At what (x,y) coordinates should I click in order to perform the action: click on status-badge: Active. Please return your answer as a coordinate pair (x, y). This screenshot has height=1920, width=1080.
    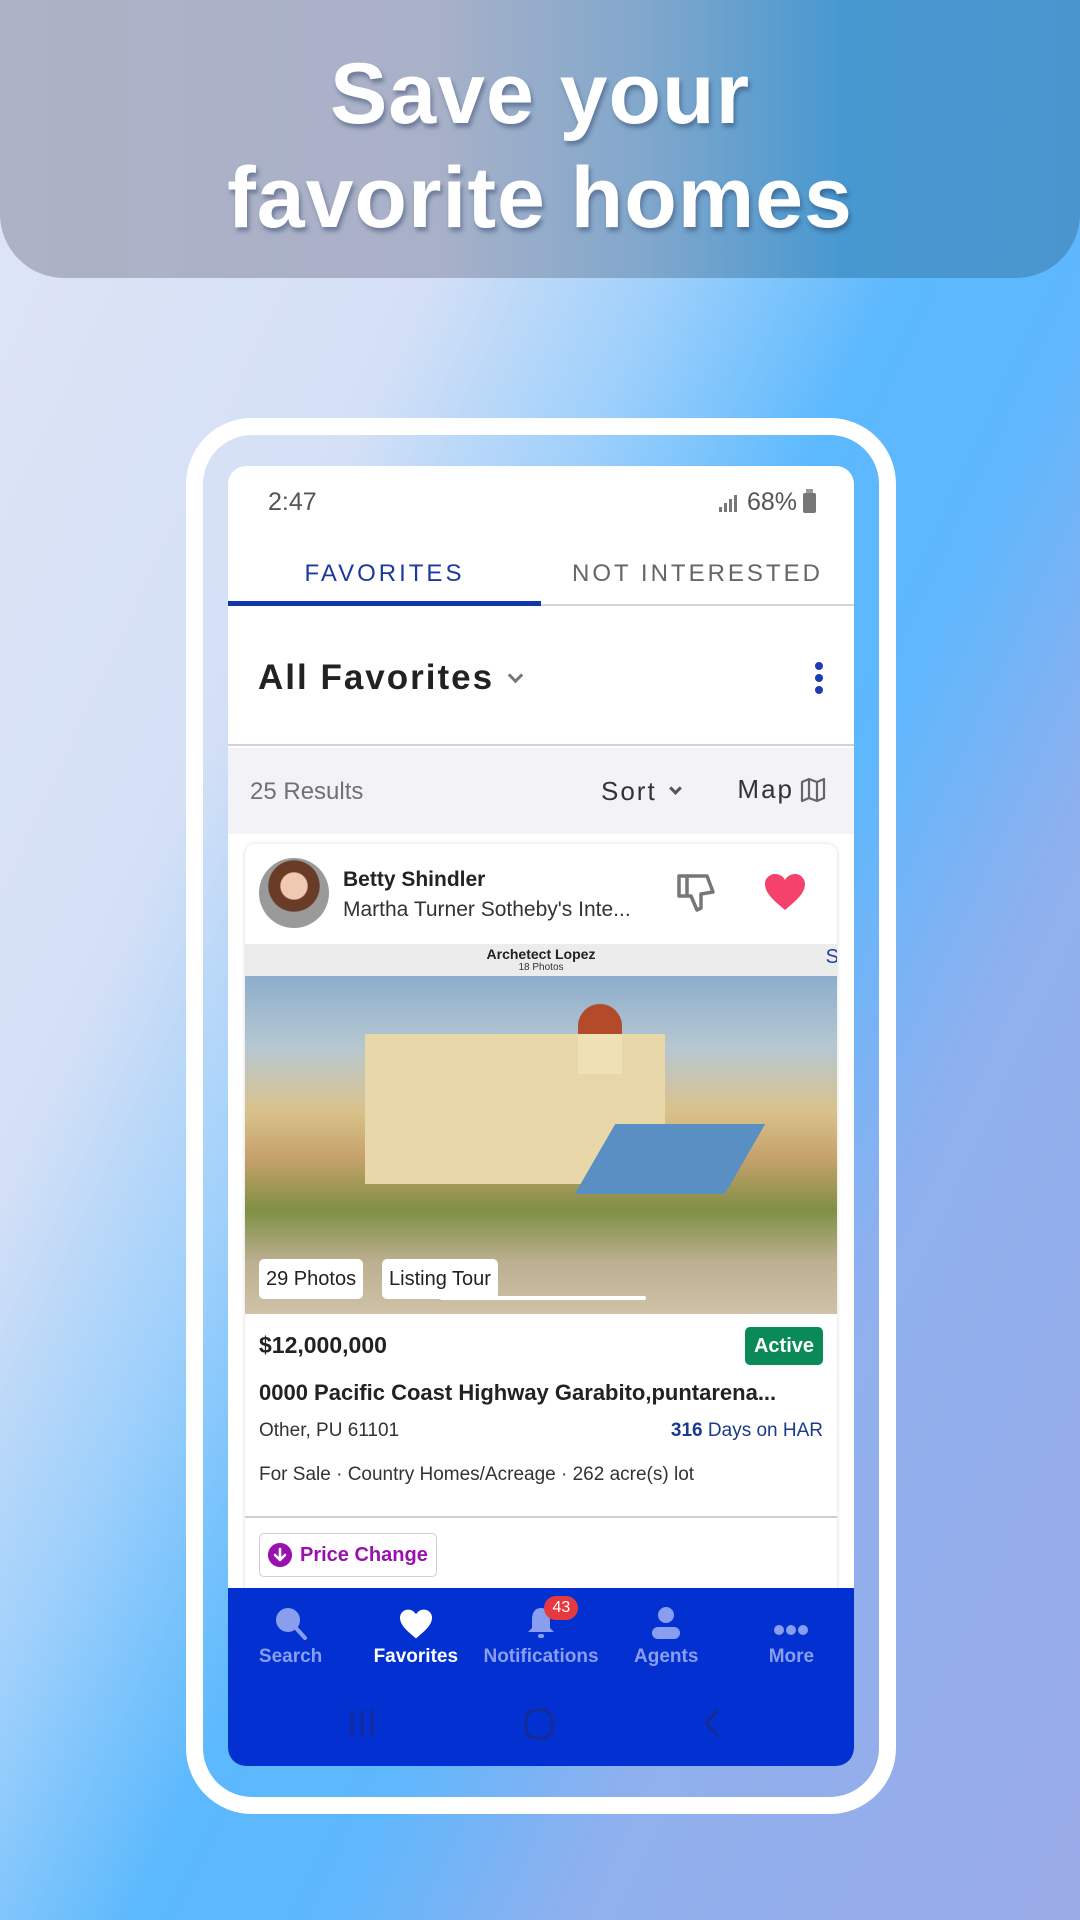
    Looking at the image, I should click on (783, 1346).